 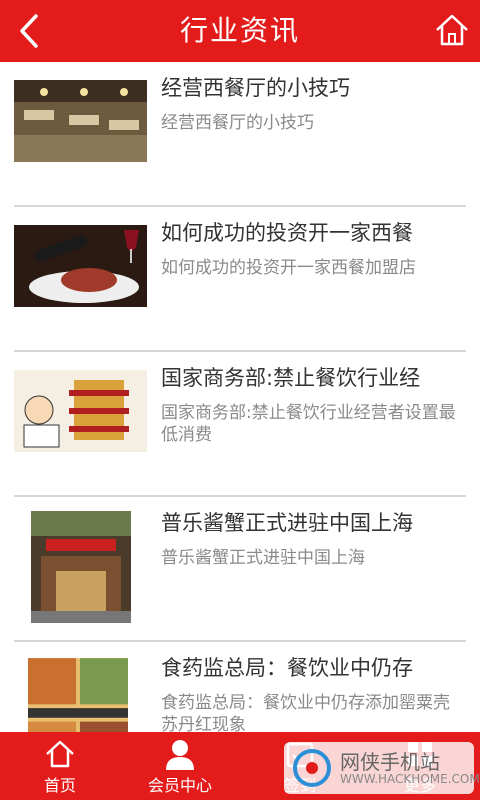 I want to click on top-bar: 行业资讯, so click(x=240, y=31).